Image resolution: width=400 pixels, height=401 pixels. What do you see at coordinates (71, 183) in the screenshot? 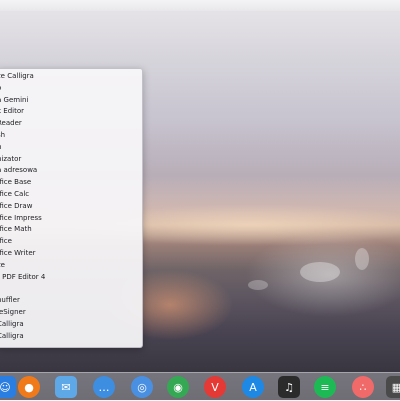
I see `app-list-item: ffice Base` at bounding box center [71, 183].